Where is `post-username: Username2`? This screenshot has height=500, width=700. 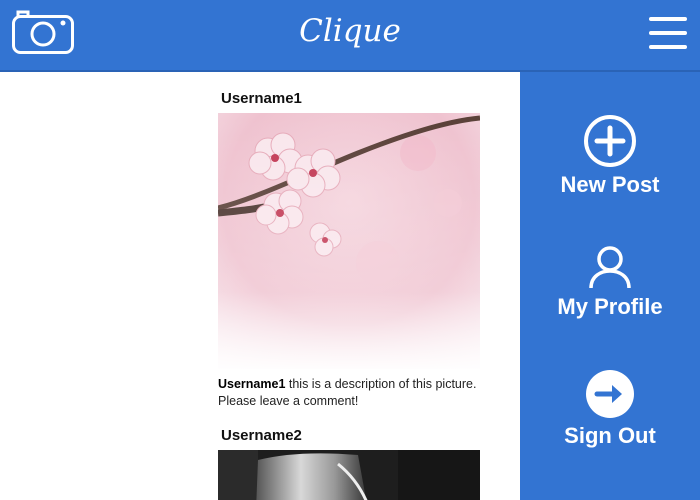
post-username: Username2 is located at coordinates (261, 435).